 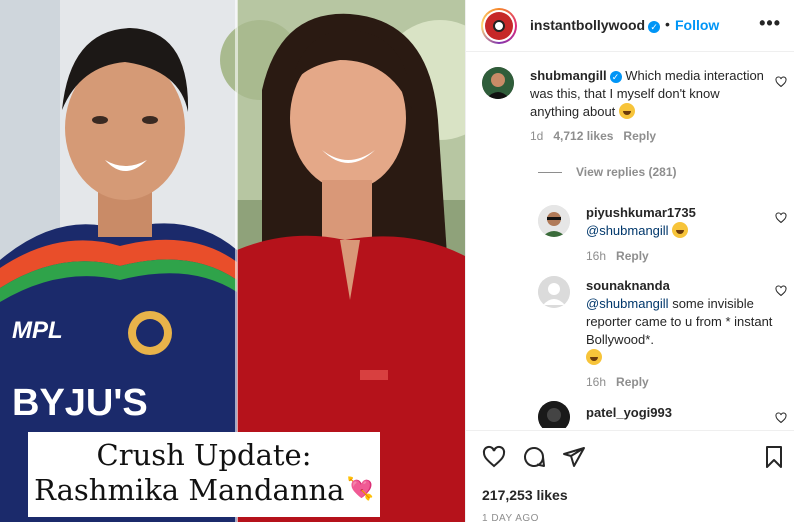 What do you see at coordinates (525, 495) in the screenshot?
I see `likes-count: 217,253 likes` at bounding box center [525, 495].